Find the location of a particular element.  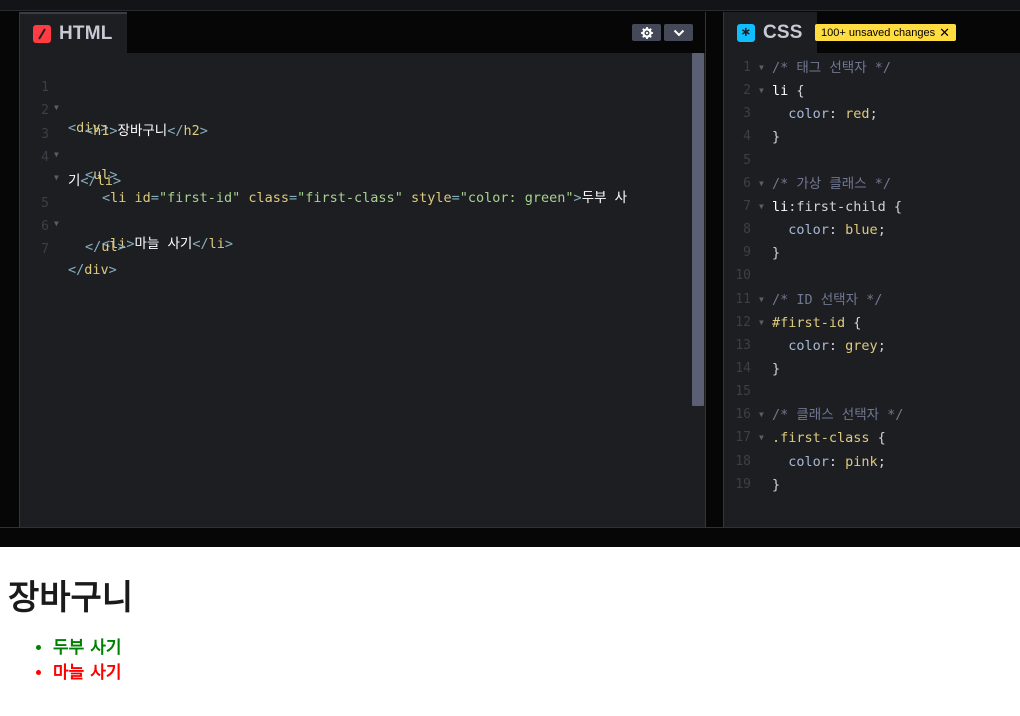

line-number: 4 is located at coordinates (747, 137).